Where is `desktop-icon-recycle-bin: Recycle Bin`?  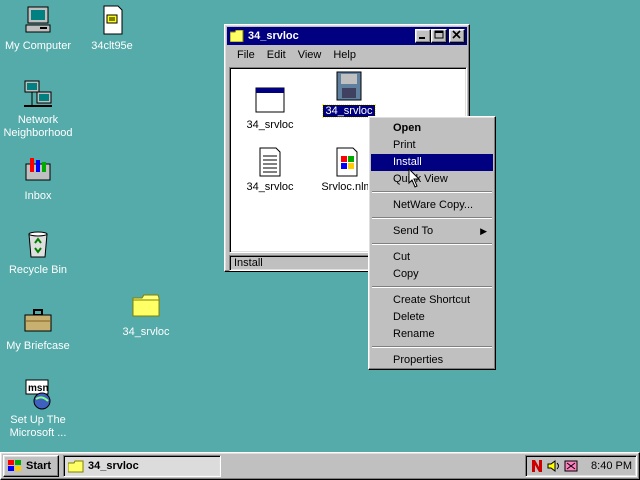
desktop-icon-recycle-bin: Recycle Bin is located at coordinates (38, 252).